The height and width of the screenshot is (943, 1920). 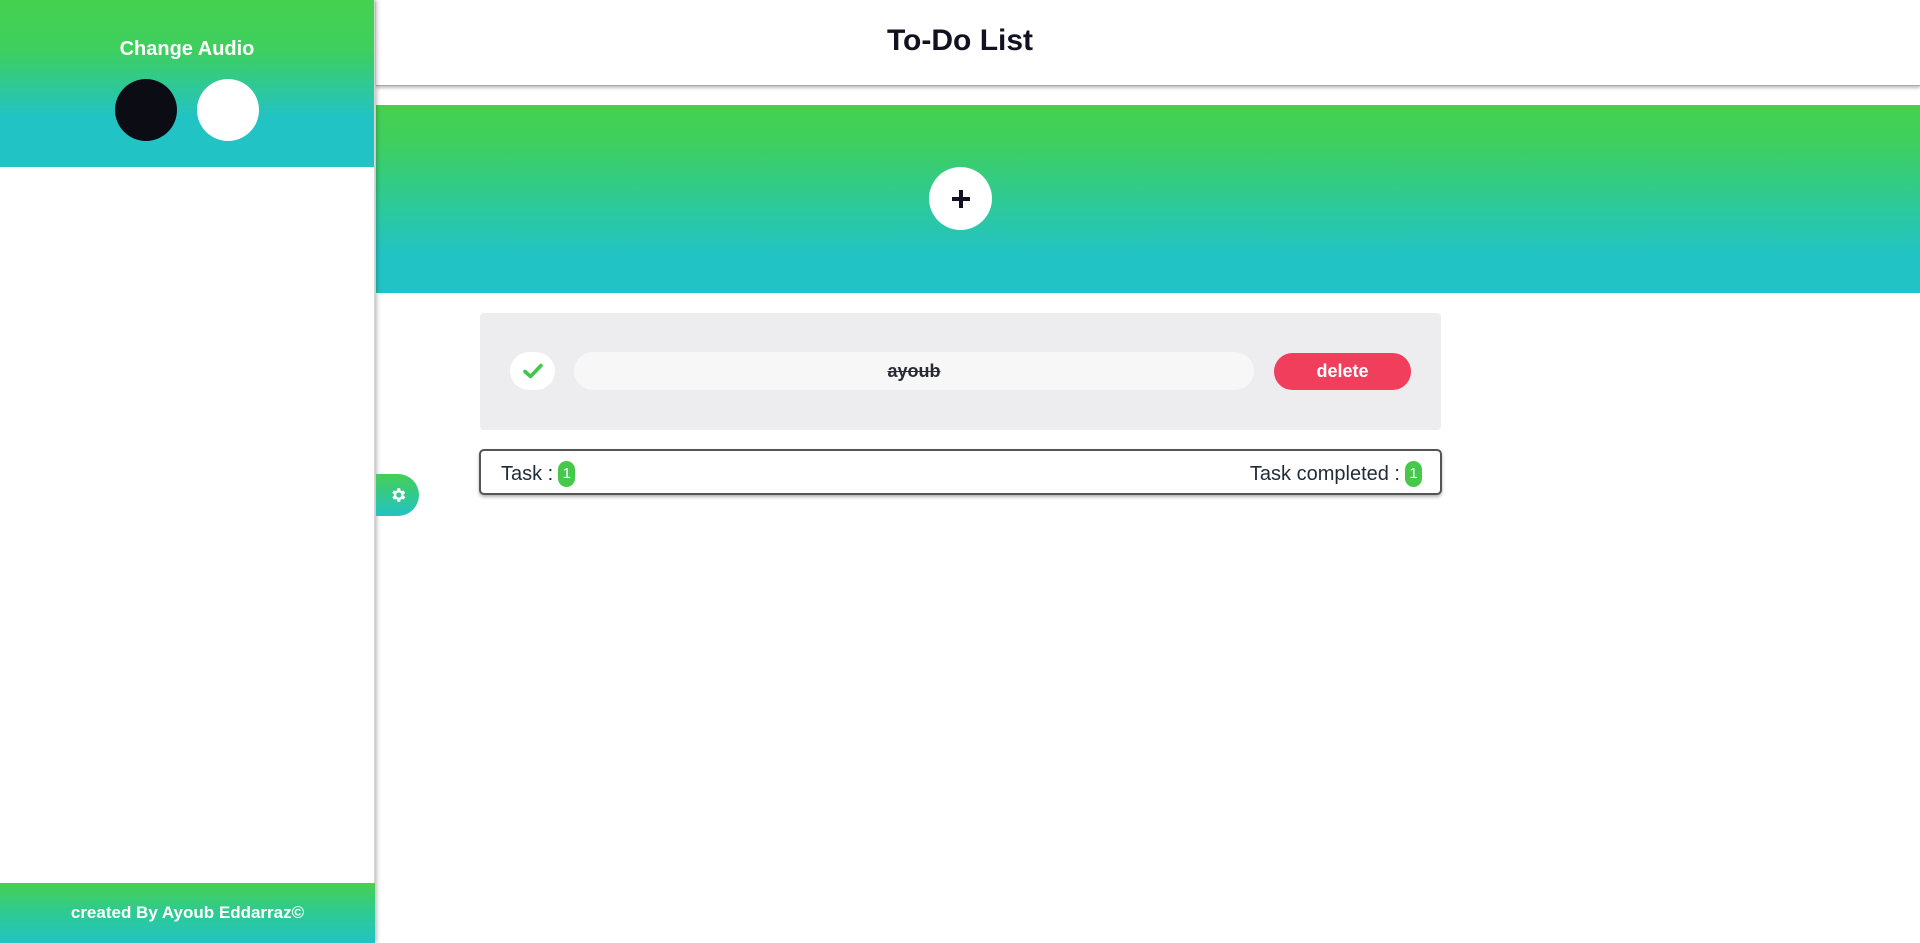 What do you see at coordinates (187, 110) in the screenshot?
I see `audio-options` at bounding box center [187, 110].